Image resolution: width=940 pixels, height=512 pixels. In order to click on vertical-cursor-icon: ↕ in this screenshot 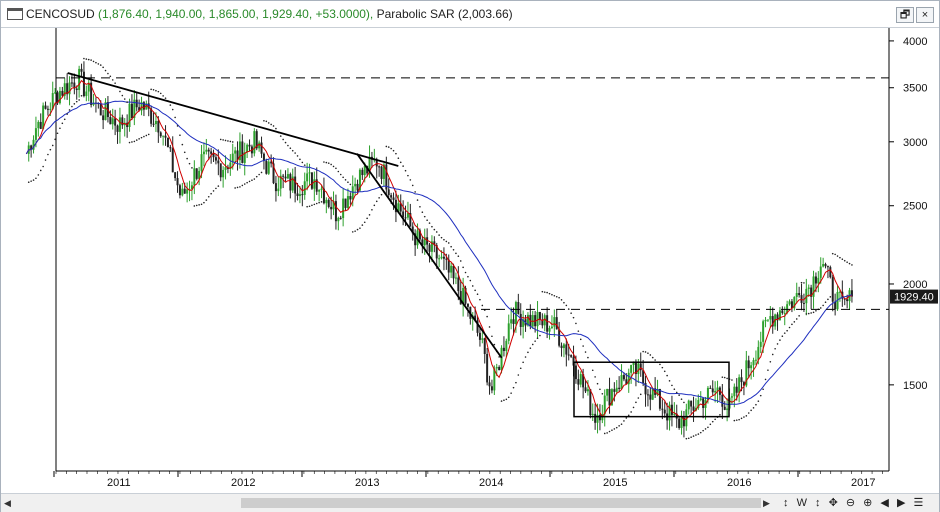, I will do `click(818, 503)`.